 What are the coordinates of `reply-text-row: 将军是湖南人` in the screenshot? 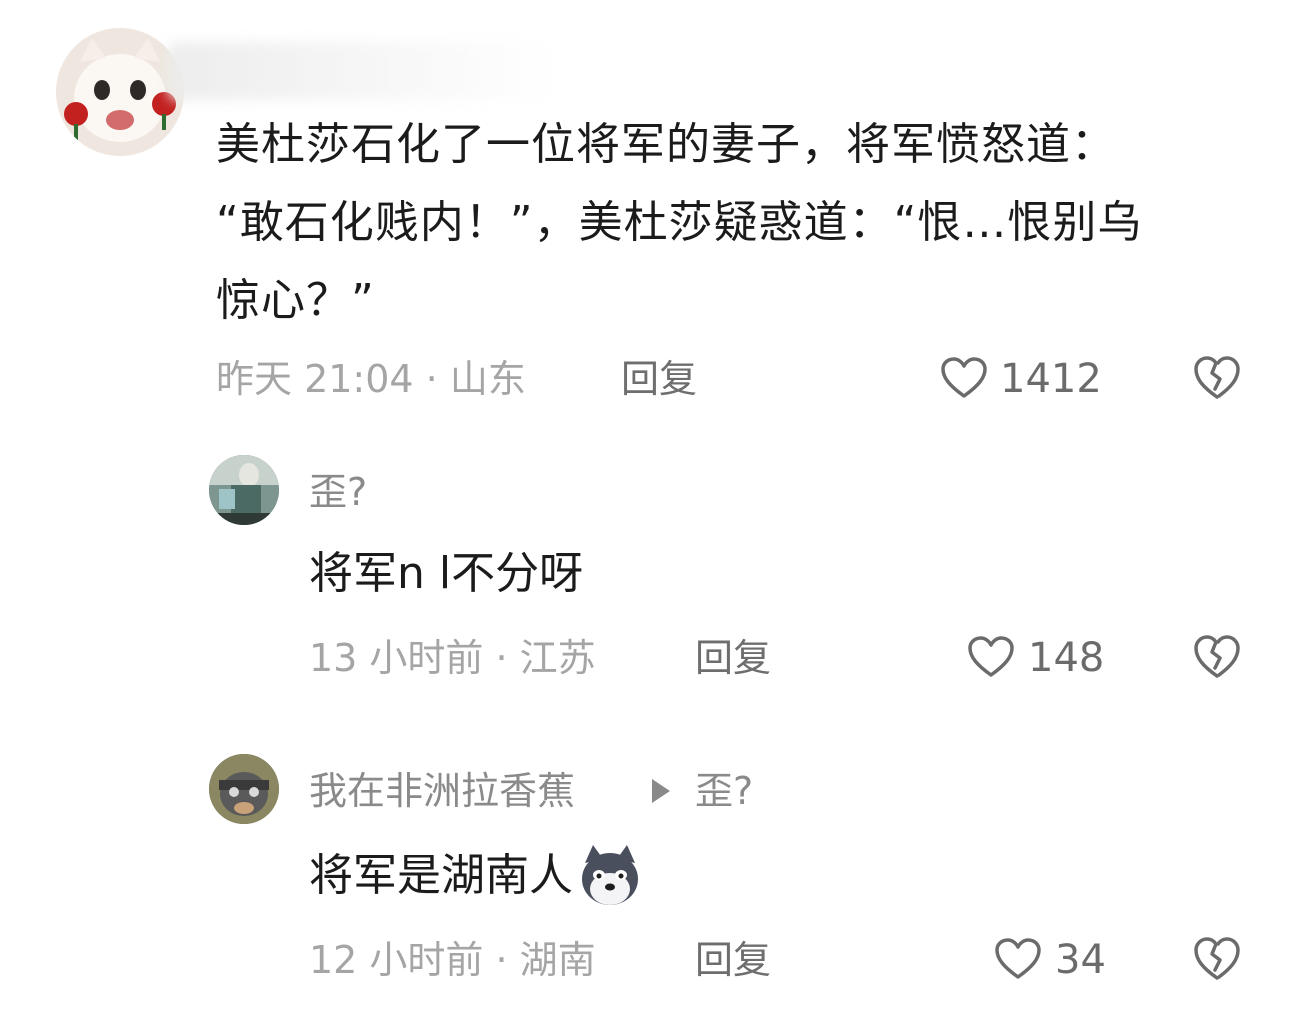 It's located at (476, 876).